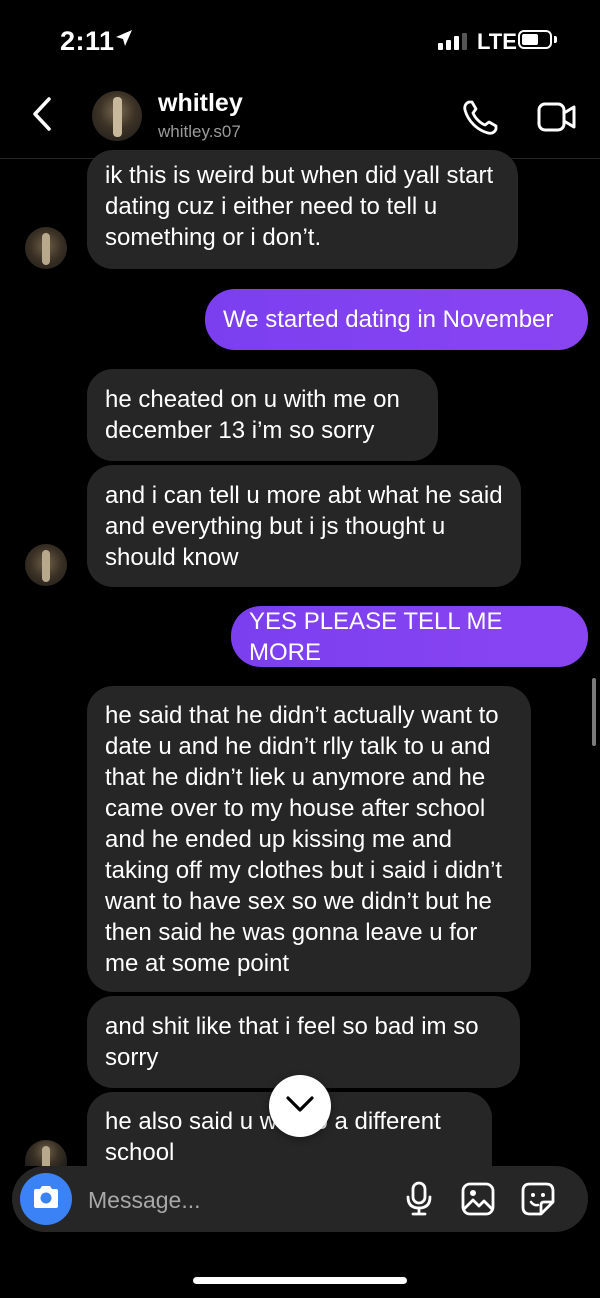 The width and height of the screenshot is (600, 1298). Describe the element at coordinates (200, 103) in the screenshot. I see `contact-name: whitley` at that location.